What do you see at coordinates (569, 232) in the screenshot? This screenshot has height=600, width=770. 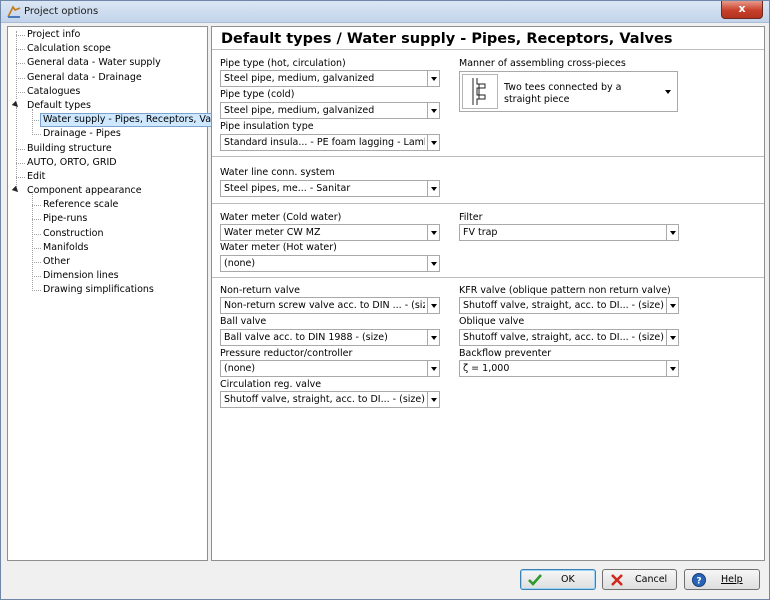 I see `filter-combo: FV trap` at bounding box center [569, 232].